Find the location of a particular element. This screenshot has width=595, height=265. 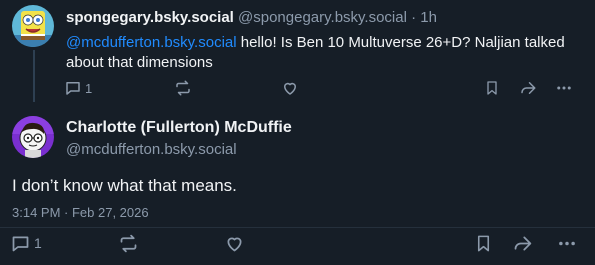

author-handle: @mcdufferton.bsky.social is located at coordinates (151, 149).